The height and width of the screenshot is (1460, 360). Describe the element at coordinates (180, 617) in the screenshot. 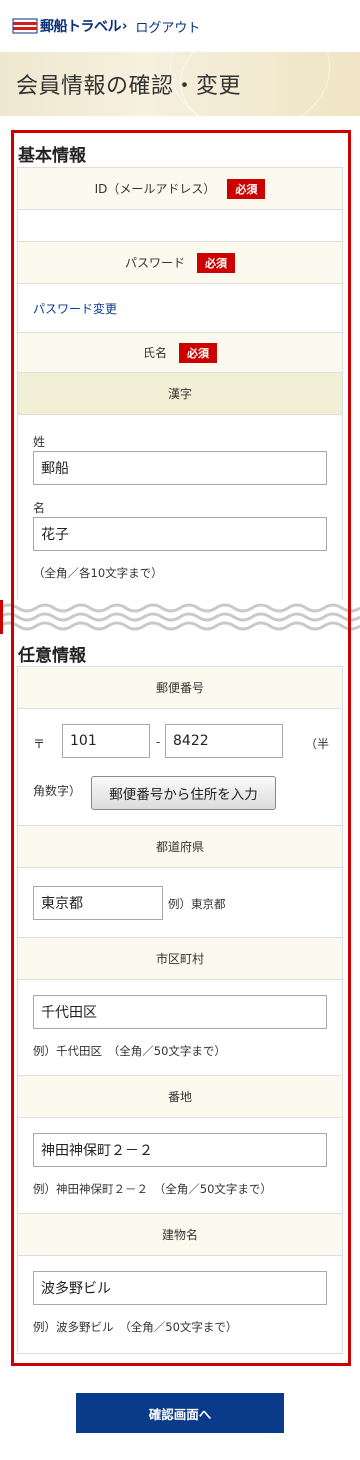

I see `wave-divider` at that location.